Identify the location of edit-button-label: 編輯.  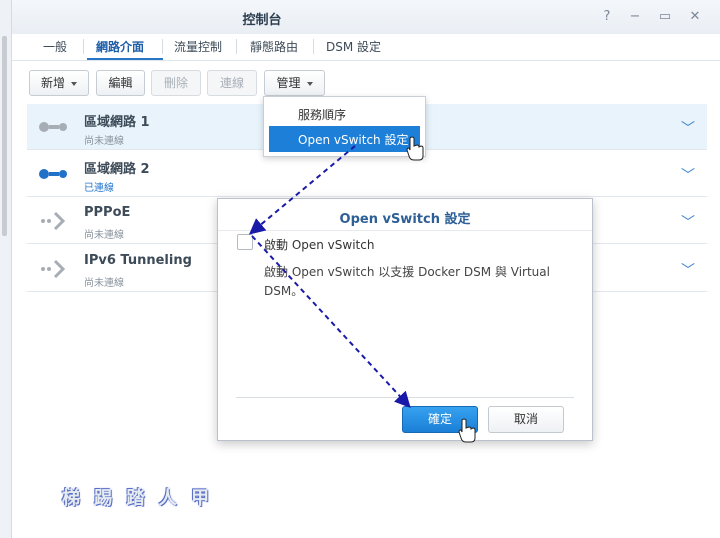
(120, 83).